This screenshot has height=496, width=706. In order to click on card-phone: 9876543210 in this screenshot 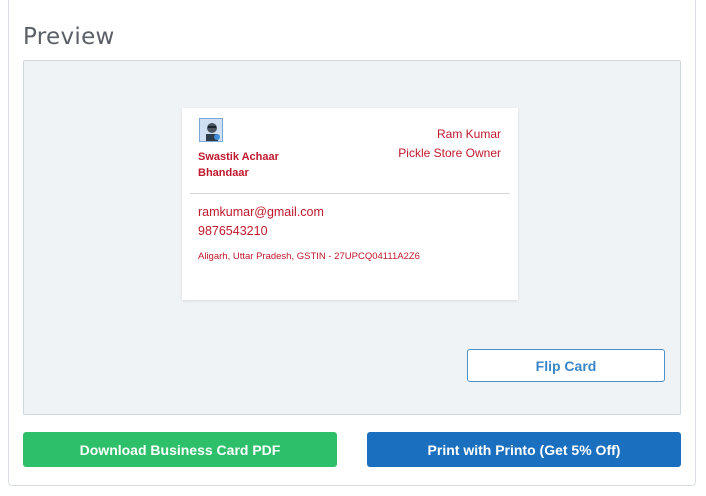, I will do `click(233, 231)`.